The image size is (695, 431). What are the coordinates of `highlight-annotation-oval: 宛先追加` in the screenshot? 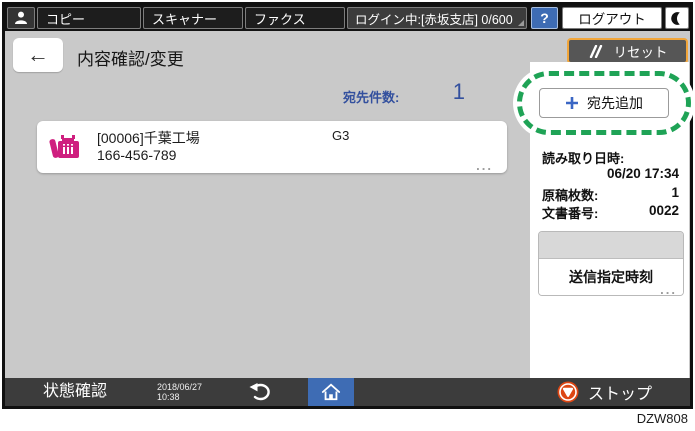 It's located at (604, 103).